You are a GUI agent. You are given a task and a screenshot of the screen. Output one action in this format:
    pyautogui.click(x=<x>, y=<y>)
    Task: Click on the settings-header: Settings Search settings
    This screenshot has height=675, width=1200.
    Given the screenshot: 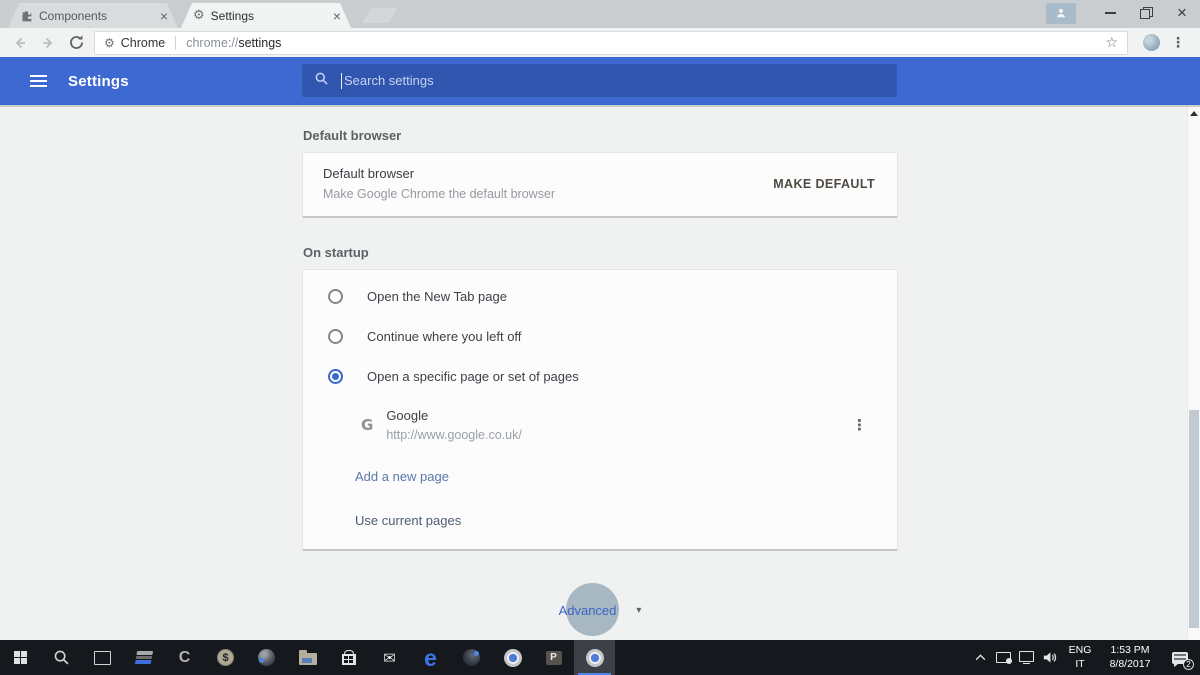 What is the action you would take?
    pyautogui.click(x=600, y=81)
    